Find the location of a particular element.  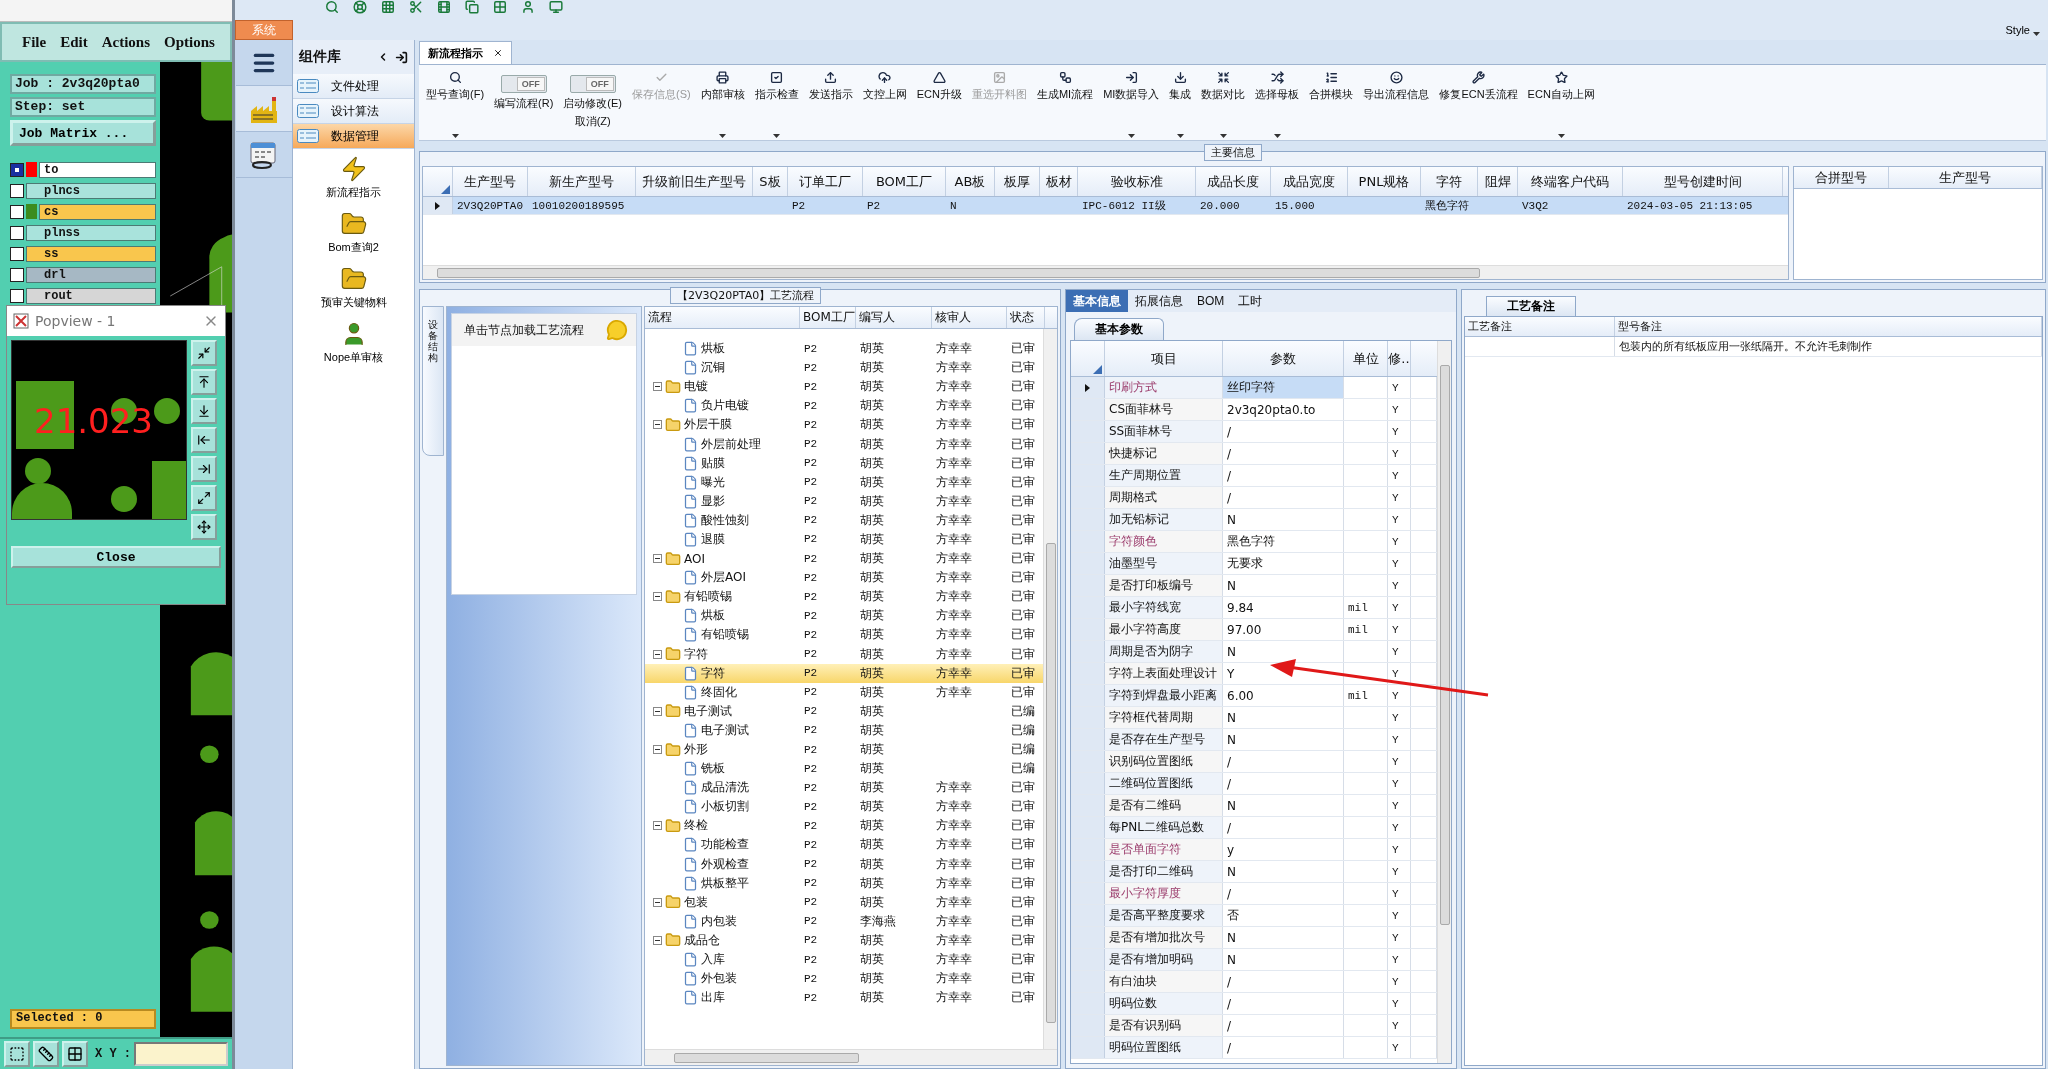

close-button: Close is located at coordinates (116, 557).